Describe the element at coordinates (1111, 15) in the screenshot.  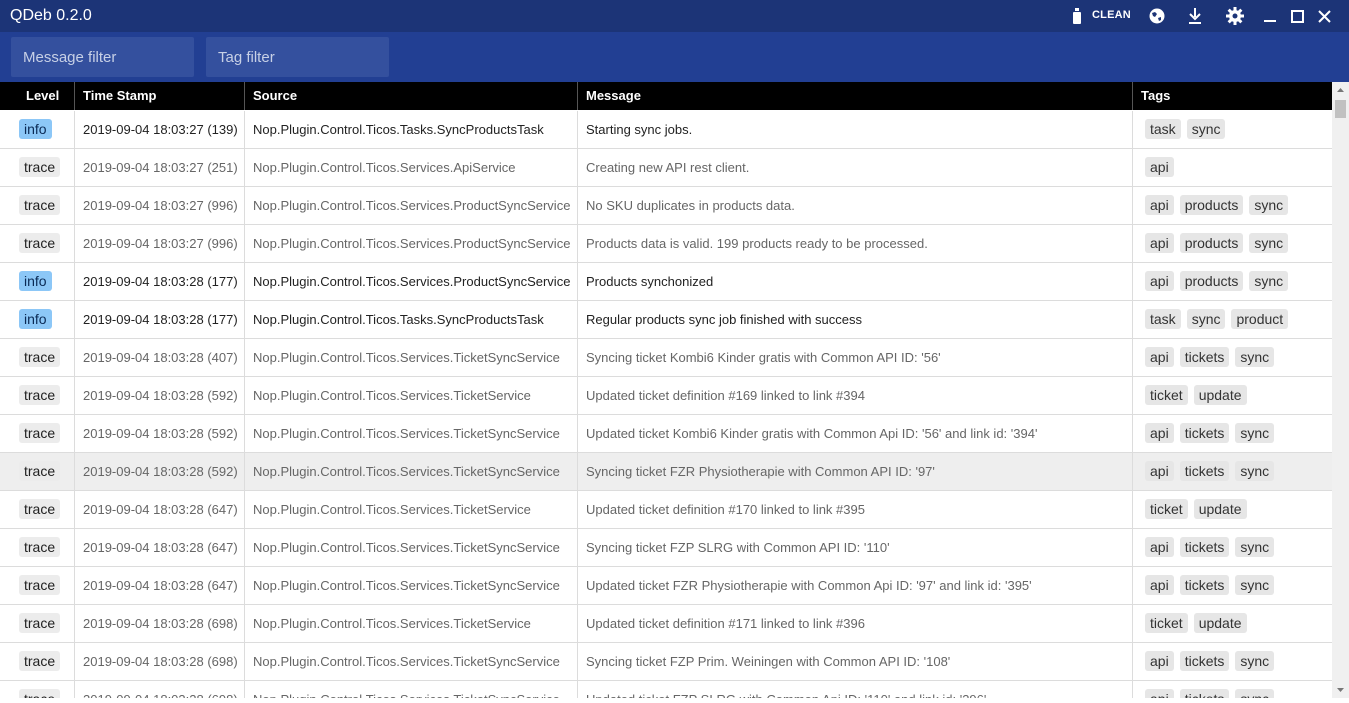
I see `clean-button: CLEAN` at that location.